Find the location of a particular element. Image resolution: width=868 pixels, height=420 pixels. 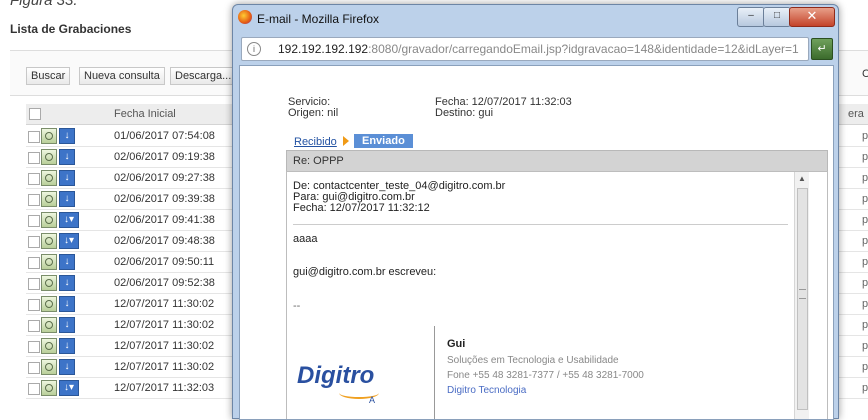

info-icon: i is located at coordinates (254, 49).